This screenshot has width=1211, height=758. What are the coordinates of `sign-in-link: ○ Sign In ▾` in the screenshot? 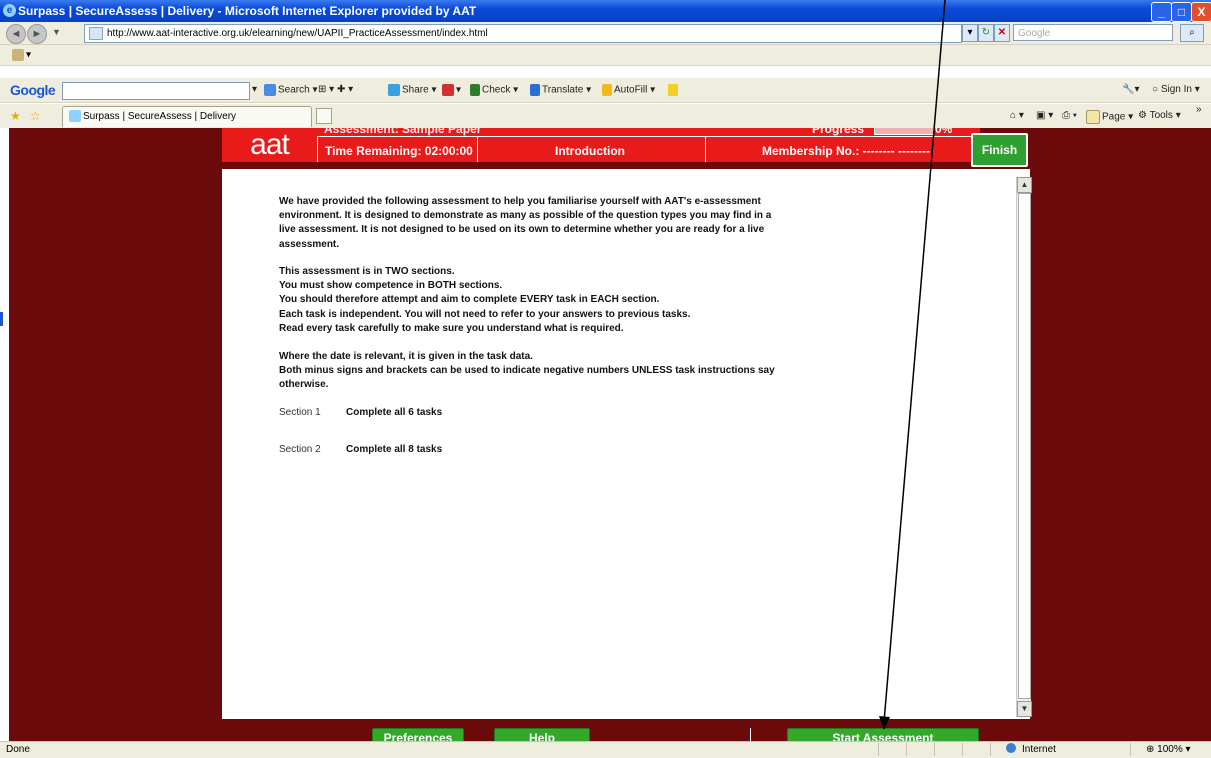 It's located at (1176, 89).